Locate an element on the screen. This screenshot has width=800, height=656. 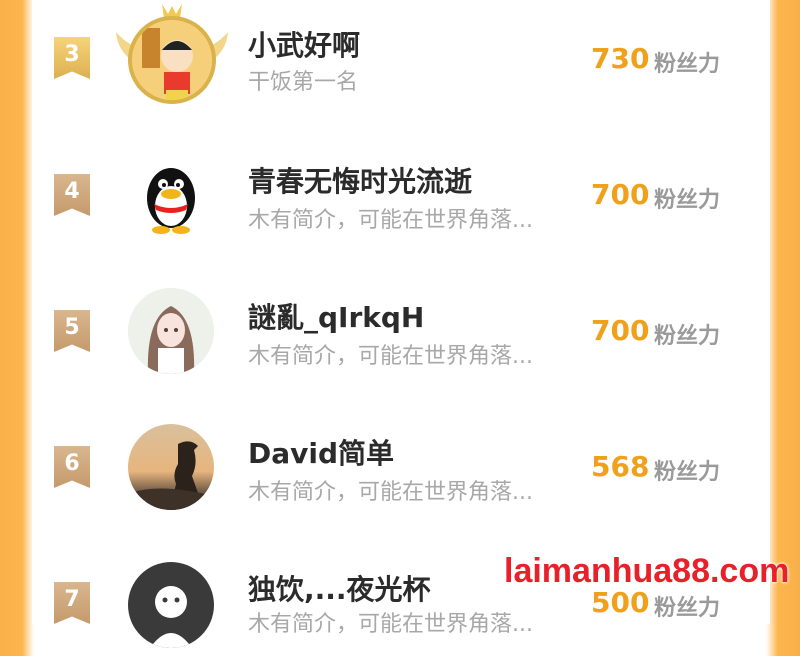
user-name: 青春无悔时光流逝 is located at coordinates (360, 181).